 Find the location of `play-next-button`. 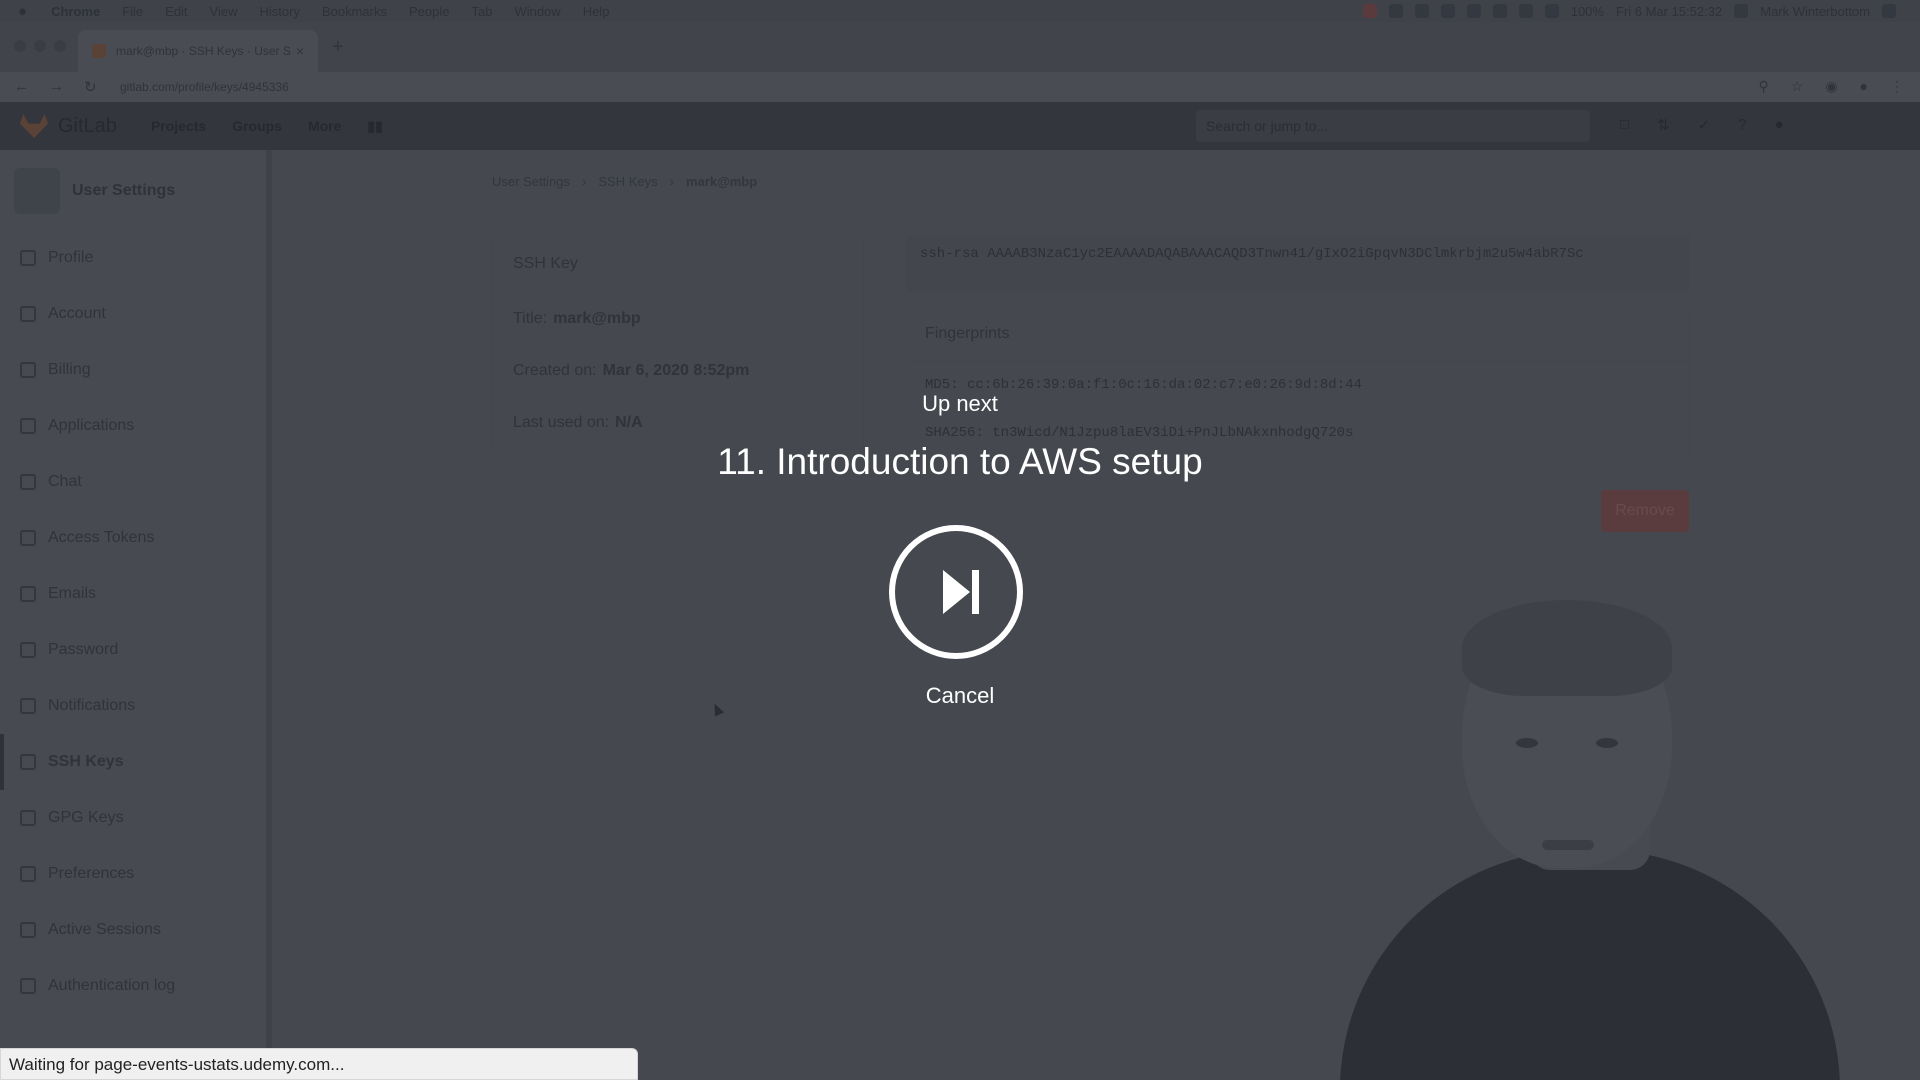

play-next-button is located at coordinates (956, 592).